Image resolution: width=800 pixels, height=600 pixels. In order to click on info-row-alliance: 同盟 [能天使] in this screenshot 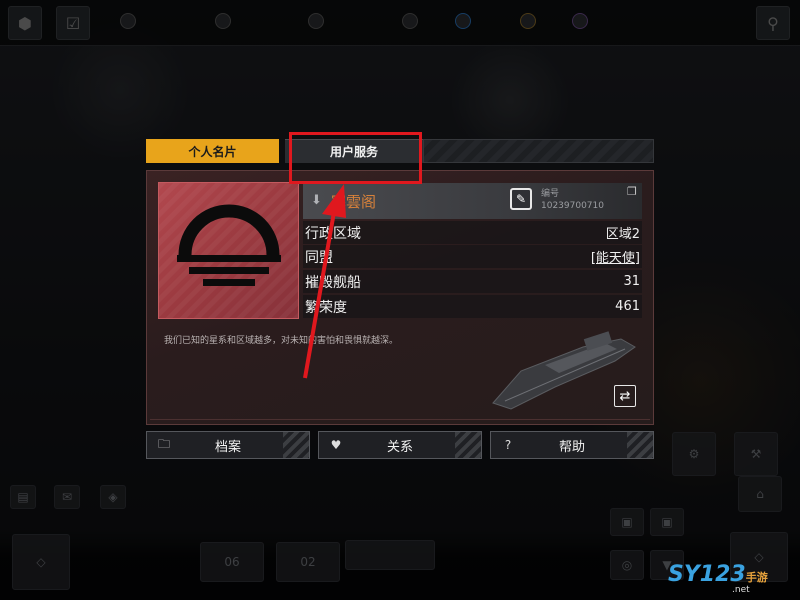, I will do `click(472, 256)`.